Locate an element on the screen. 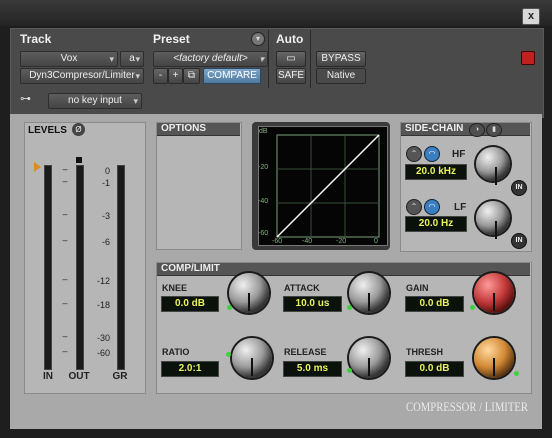  options-title: OPTIONS is located at coordinates (198, 129).